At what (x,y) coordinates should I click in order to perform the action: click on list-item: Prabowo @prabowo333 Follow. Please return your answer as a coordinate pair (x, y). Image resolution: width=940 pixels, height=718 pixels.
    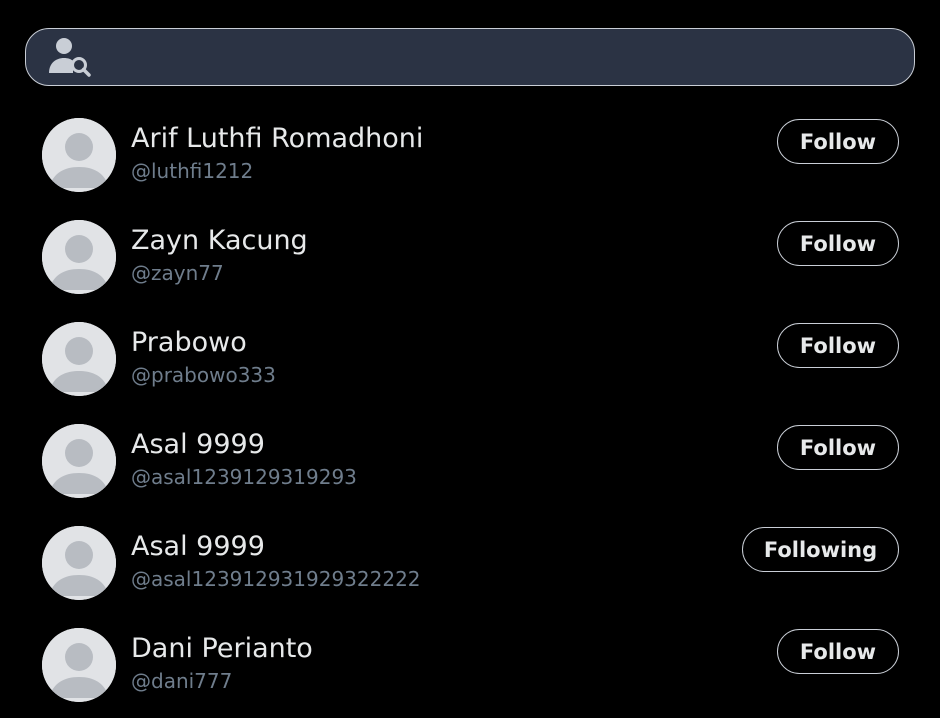
    Looking at the image, I should click on (470, 362).